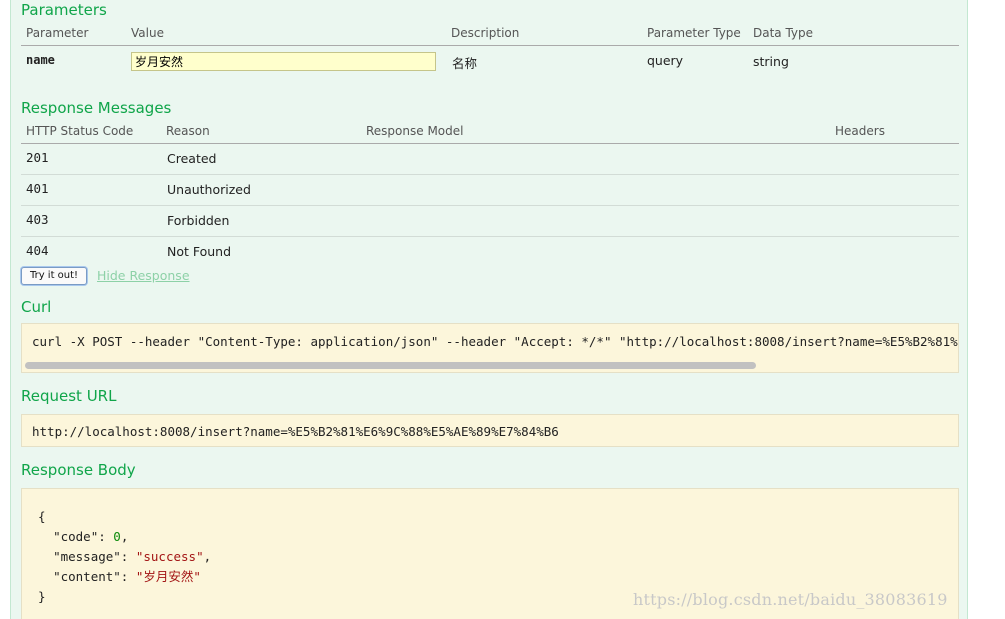  I want to click on curl-scrollbar, so click(490, 365).